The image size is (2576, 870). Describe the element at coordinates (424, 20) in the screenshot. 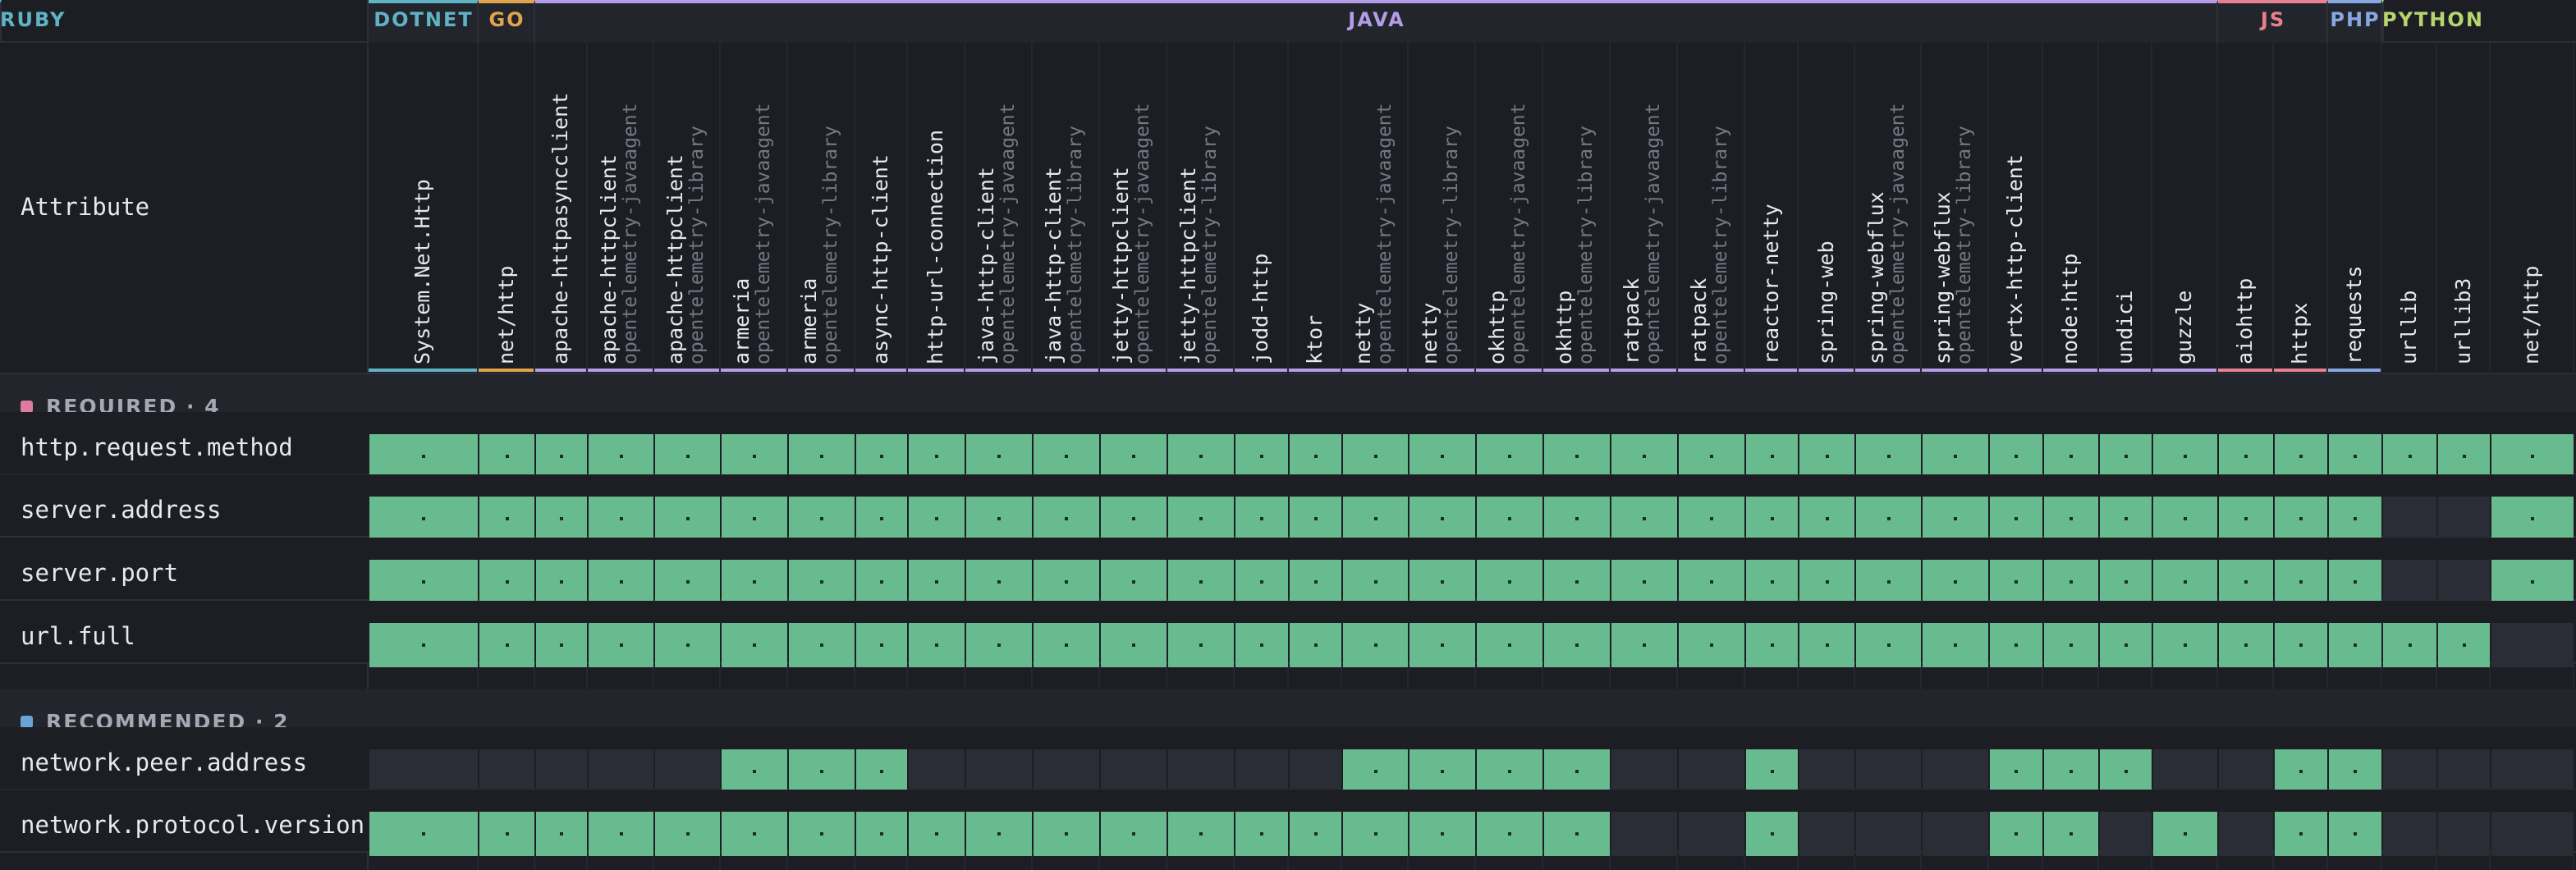

I see `language-label-dotnet: DOTNET` at that location.